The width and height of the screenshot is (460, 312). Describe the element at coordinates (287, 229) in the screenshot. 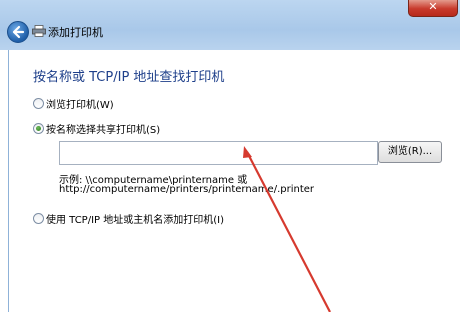

I see `annotation-arrow` at that location.